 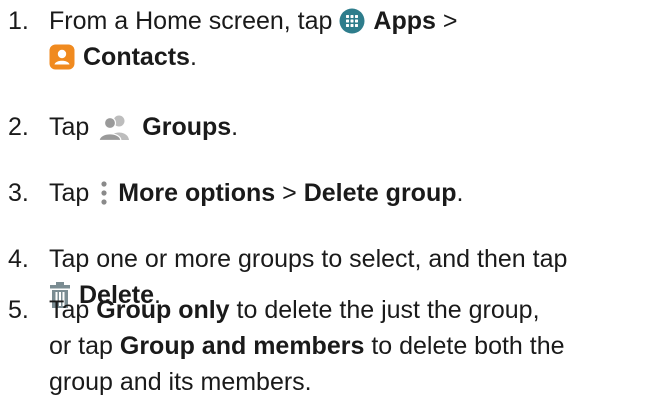 What do you see at coordinates (464, 346) in the screenshot?
I see `step-text-segment: to delete both the` at bounding box center [464, 346].